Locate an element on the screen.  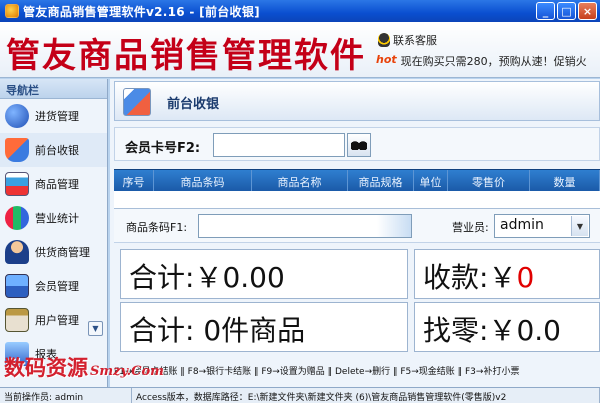
clerk-value: admin is located at coordinates (522, 225).